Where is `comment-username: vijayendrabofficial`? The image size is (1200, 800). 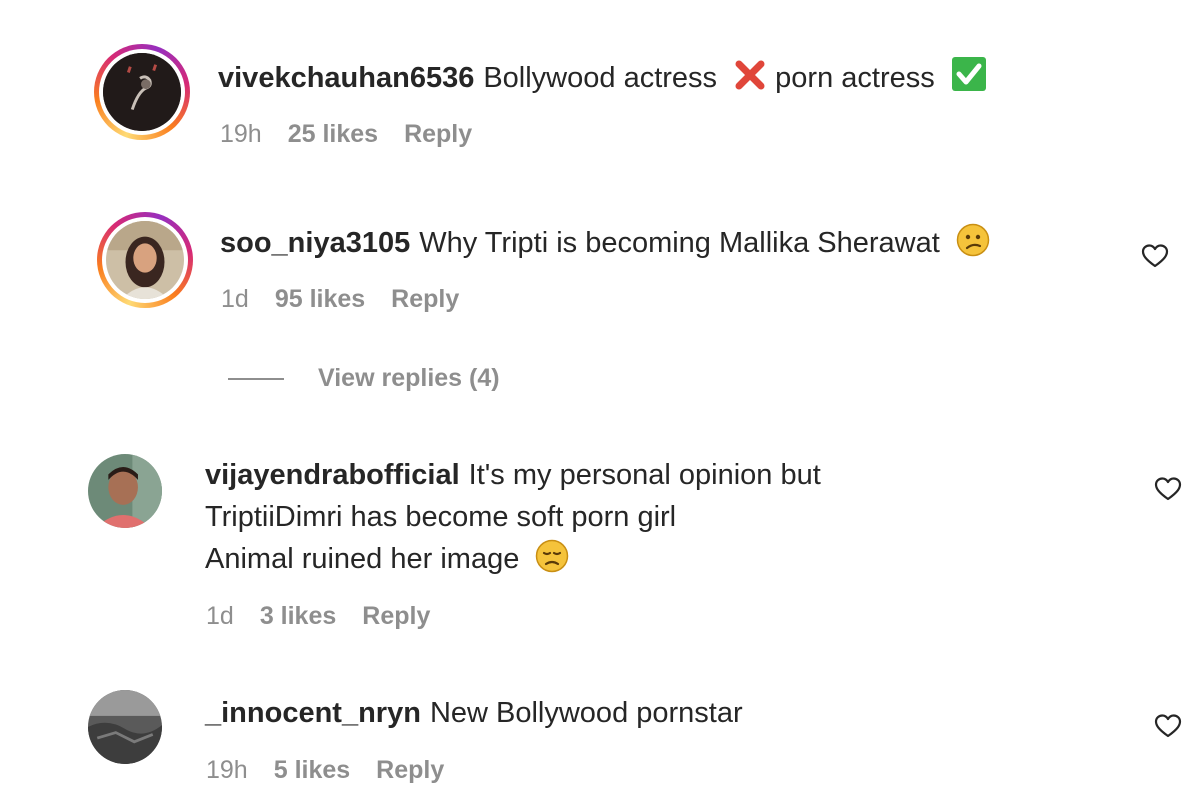
comment-username: vijayendrabofficial is located at coordinates (332, 475).